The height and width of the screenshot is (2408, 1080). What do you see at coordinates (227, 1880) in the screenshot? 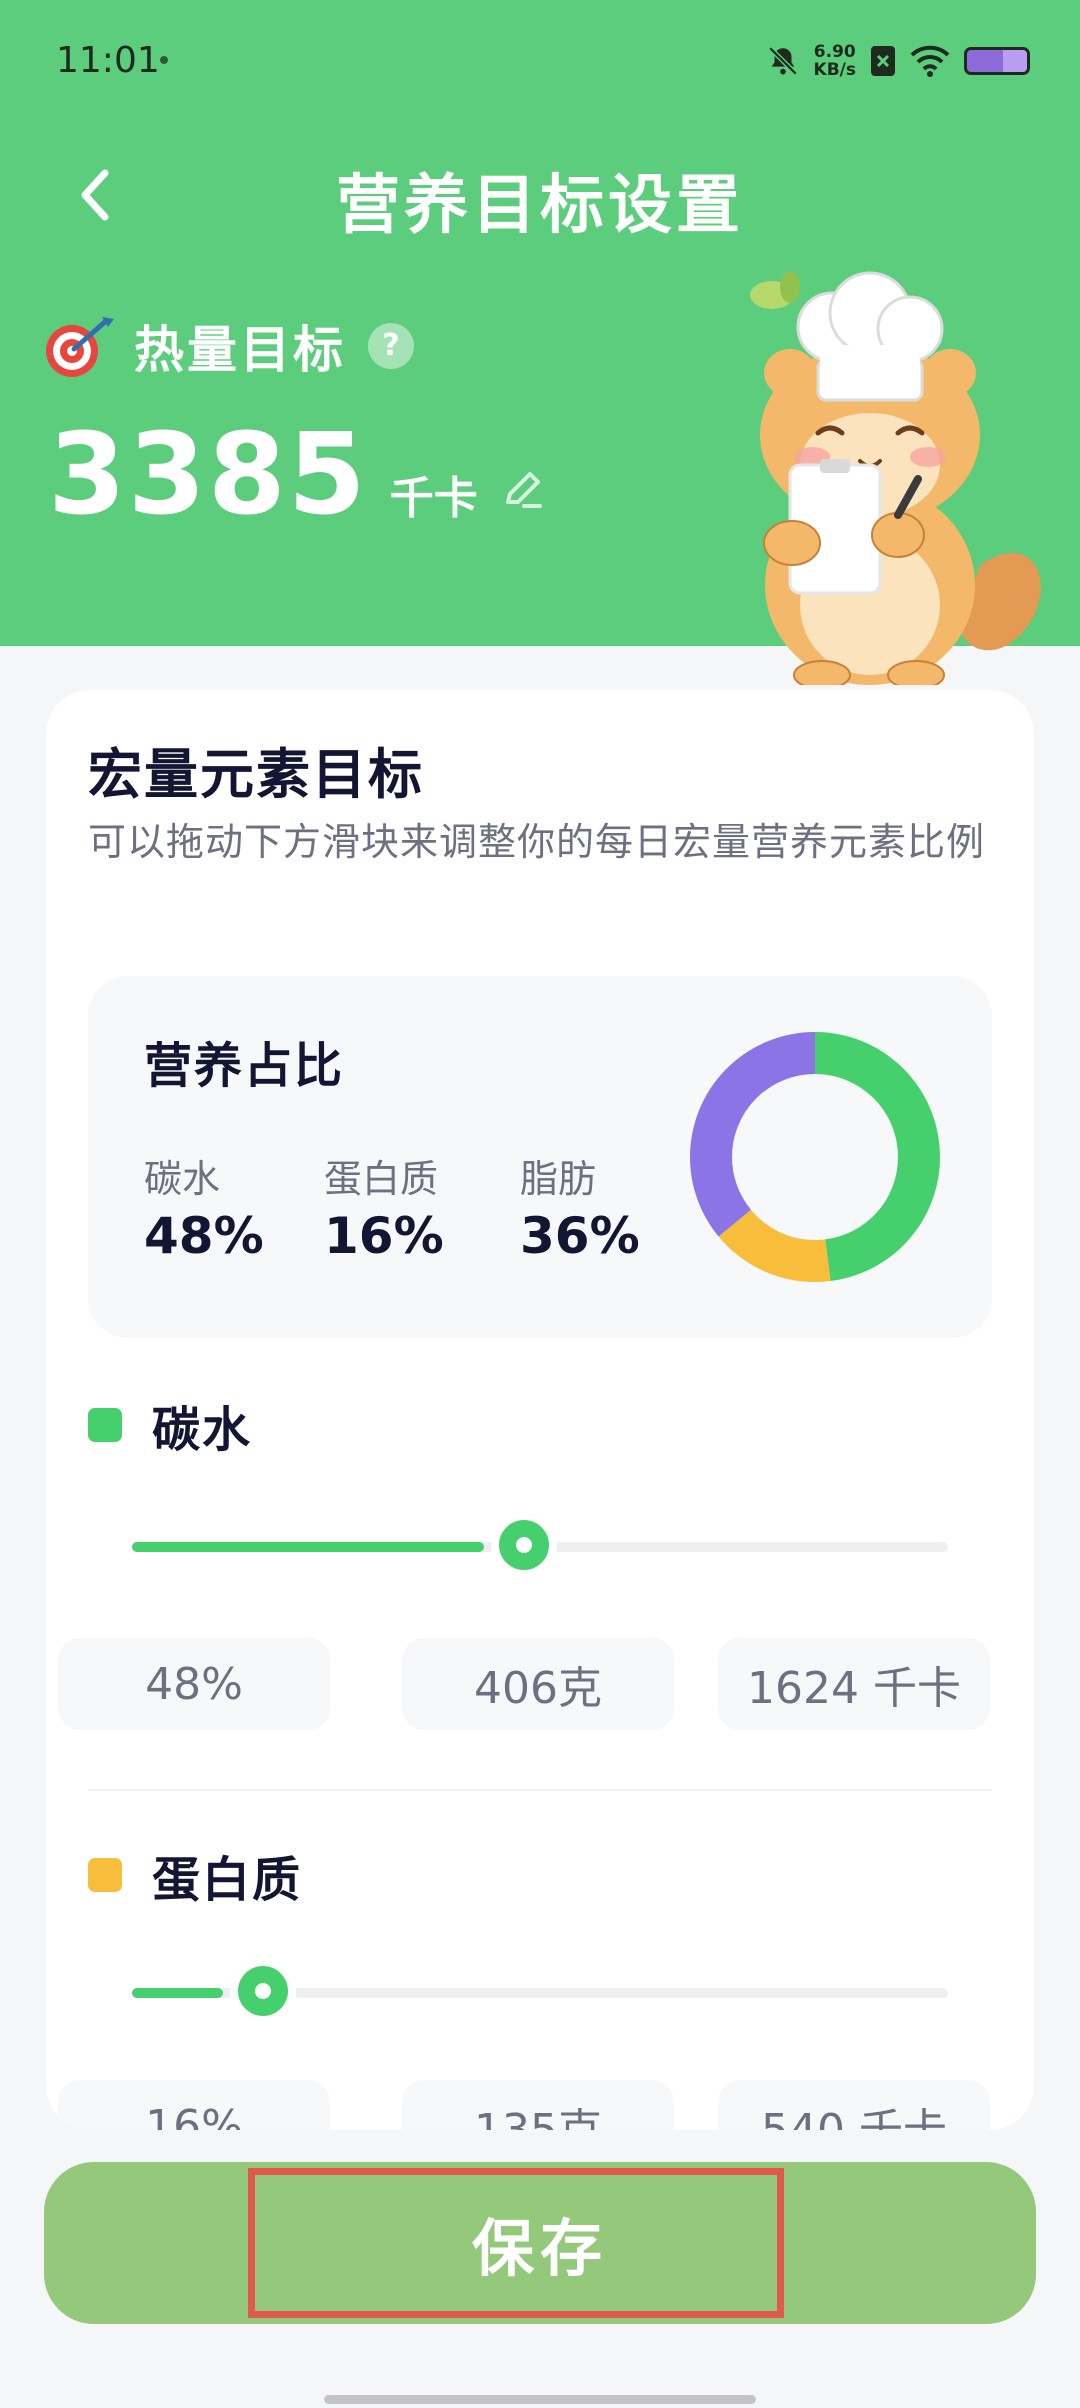
I see `macro-name: 蛋白质` at bounding box center [227, 1880].